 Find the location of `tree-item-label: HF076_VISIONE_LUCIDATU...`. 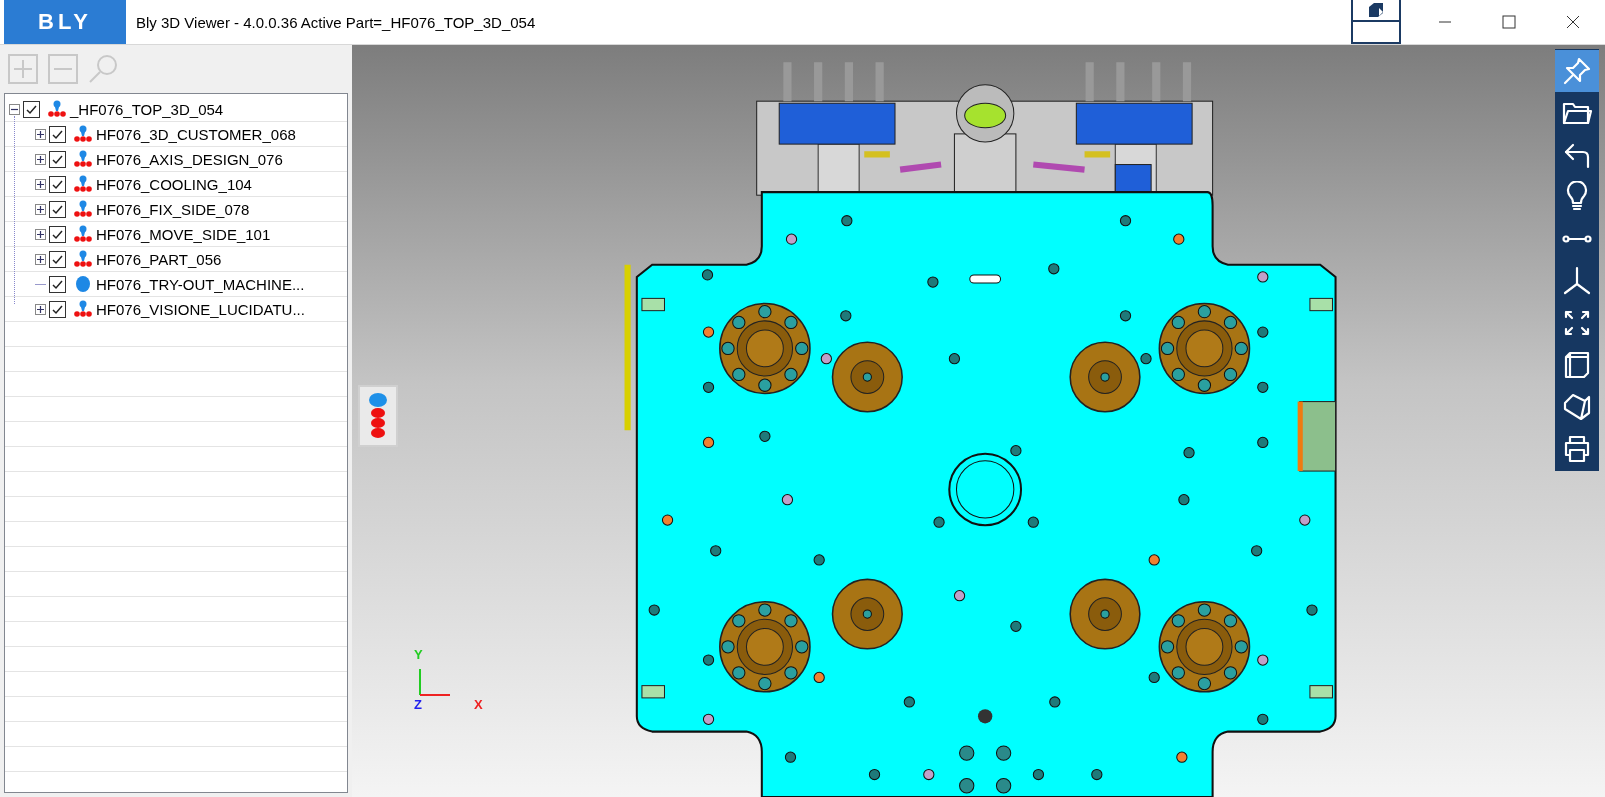

tree-item-label: HF076_VISIONE_LUCIDATU... is located at coordinates (200, 309).